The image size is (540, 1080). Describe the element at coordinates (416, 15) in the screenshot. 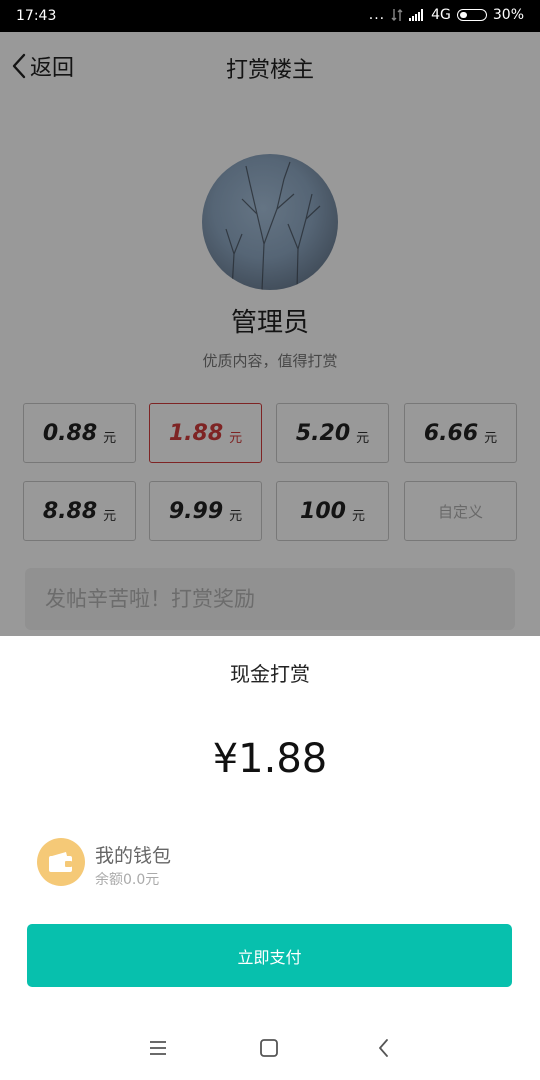

I see `signal-icon` at that location.